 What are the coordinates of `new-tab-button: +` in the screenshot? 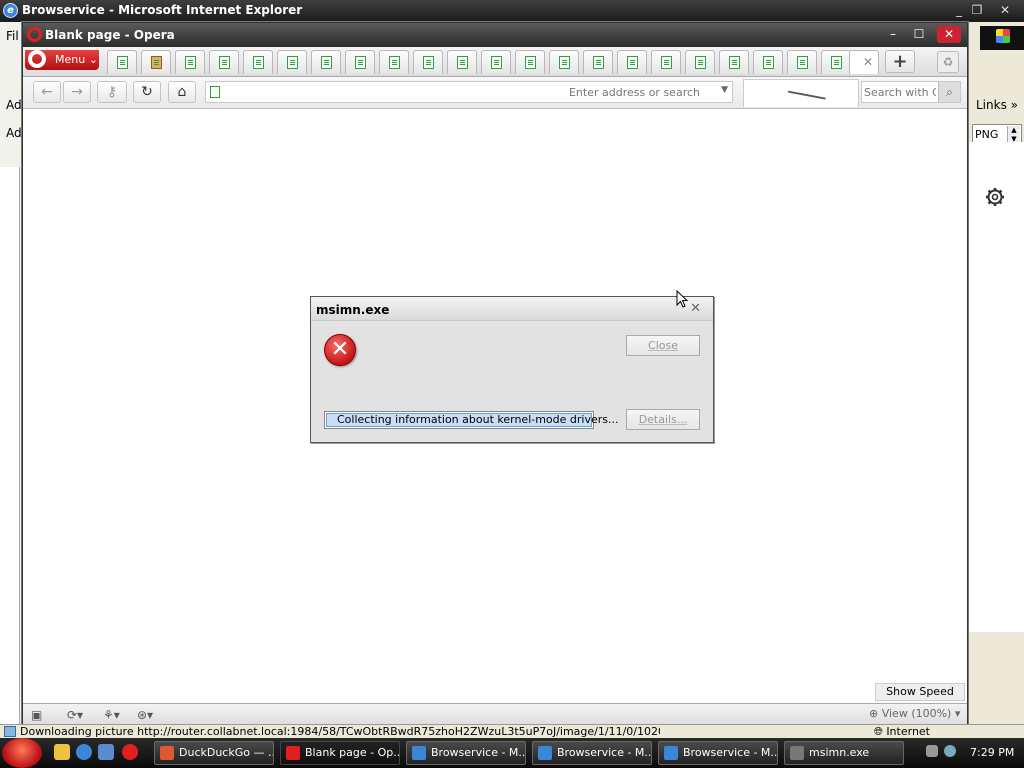 It's located at (900, 61).